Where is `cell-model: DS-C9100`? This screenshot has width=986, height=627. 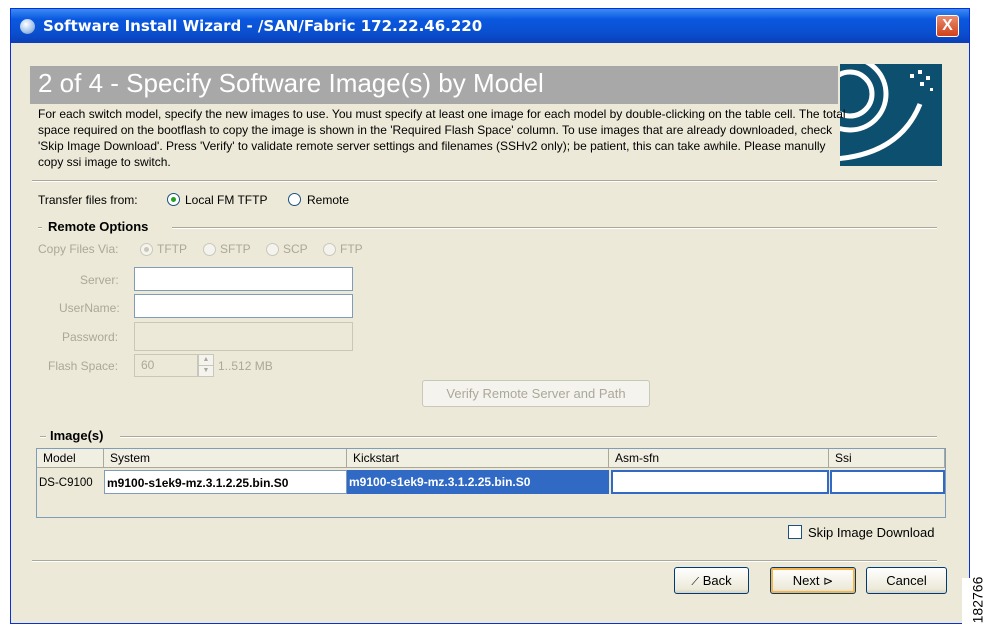
cell-model: DS-C9100 is located at coordinates (70, 482).